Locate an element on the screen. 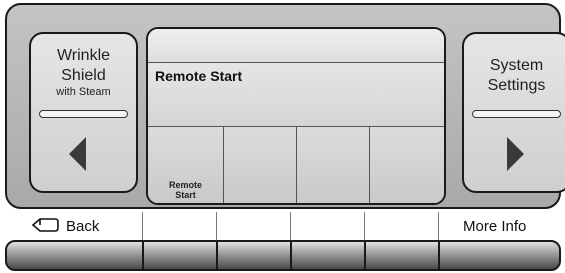  back-arrow-icon is located at coordinates (45, 225).